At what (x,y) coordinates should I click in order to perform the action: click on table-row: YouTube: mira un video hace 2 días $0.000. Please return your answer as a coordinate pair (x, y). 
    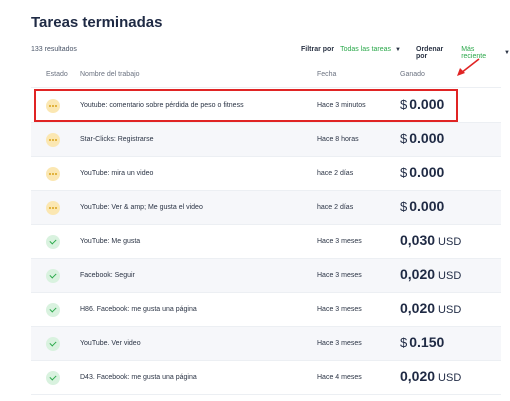
    Looking at the image, I should click on (266, 174).